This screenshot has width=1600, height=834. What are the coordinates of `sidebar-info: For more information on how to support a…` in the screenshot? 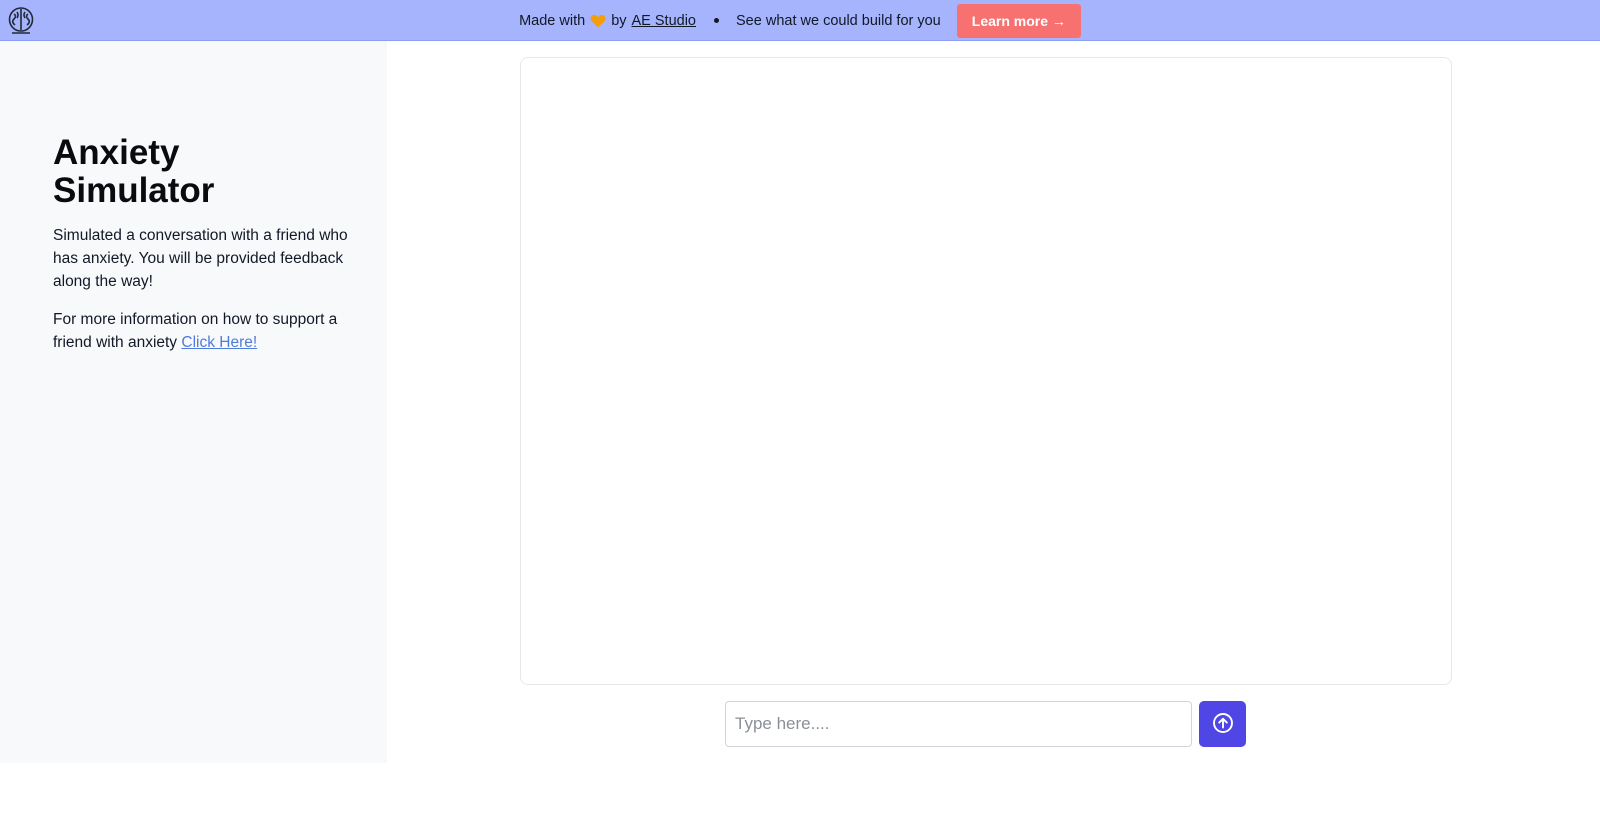 It's located at (200, 331).